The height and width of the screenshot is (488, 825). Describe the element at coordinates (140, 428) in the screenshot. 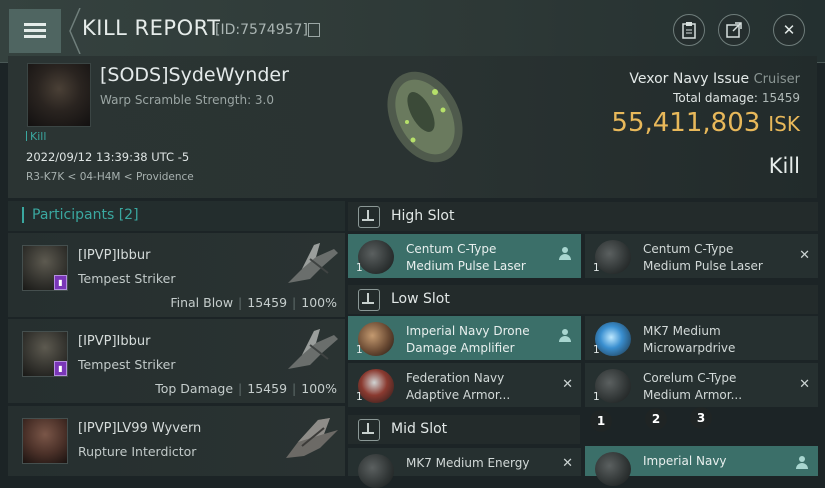

I see `participant-name: [IPVP]LV99 Wyvern` at that location.